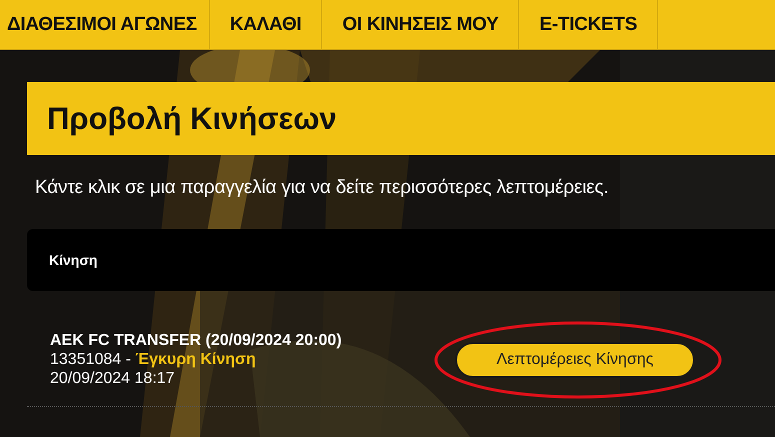  What do you see at coordinates (322, 188) in the screenshot?
I see `page-subtitle: Κάντε κλικ σε μια παραγγελία για να δείτε περισσότερες λεπτομέρειες.` at bounding box center [322, 188].